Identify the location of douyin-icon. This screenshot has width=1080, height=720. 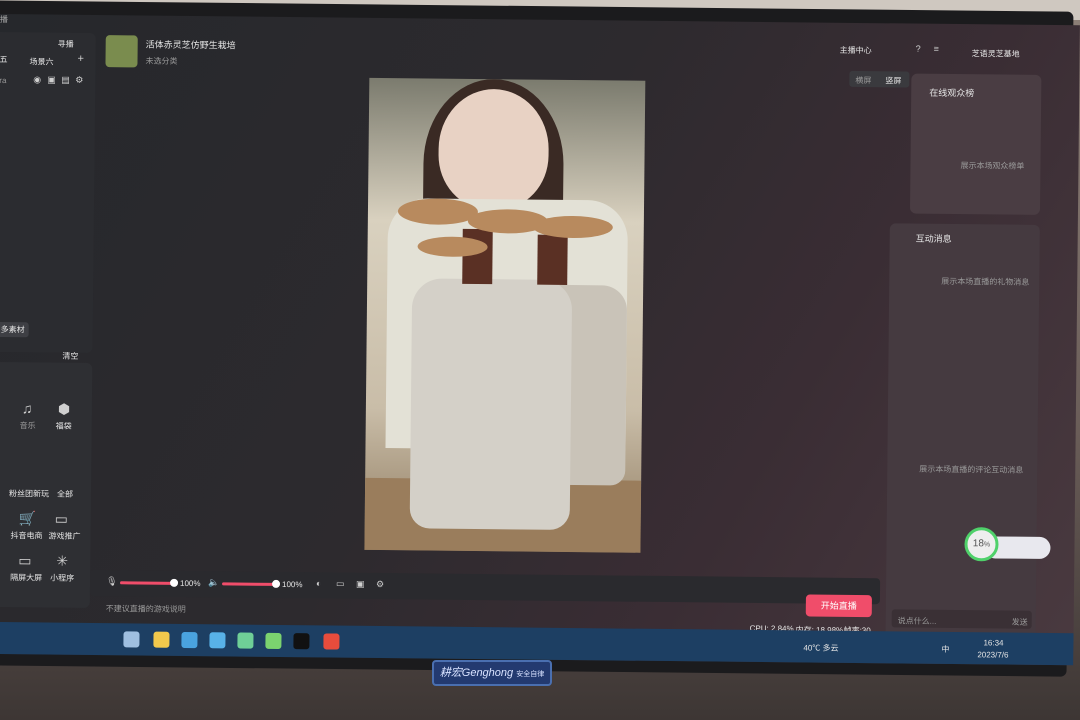
(301, 641).